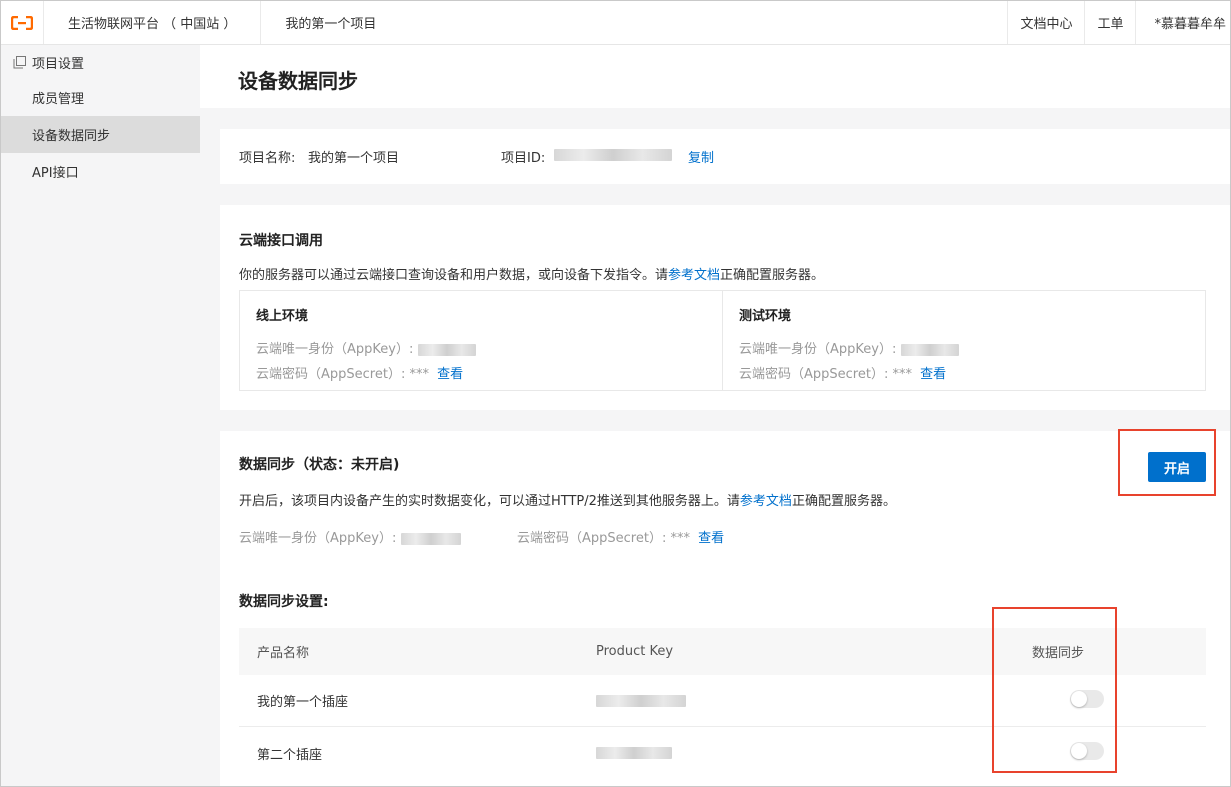  What do you see at coordinates (100, 97) in the screenshot?
I see `sidebar-item-members: 成员管理` at bounding box center [100, 97].